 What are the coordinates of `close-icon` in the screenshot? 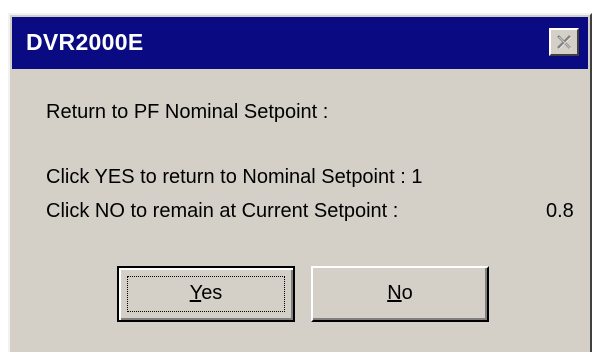 It's located at (564, 42).